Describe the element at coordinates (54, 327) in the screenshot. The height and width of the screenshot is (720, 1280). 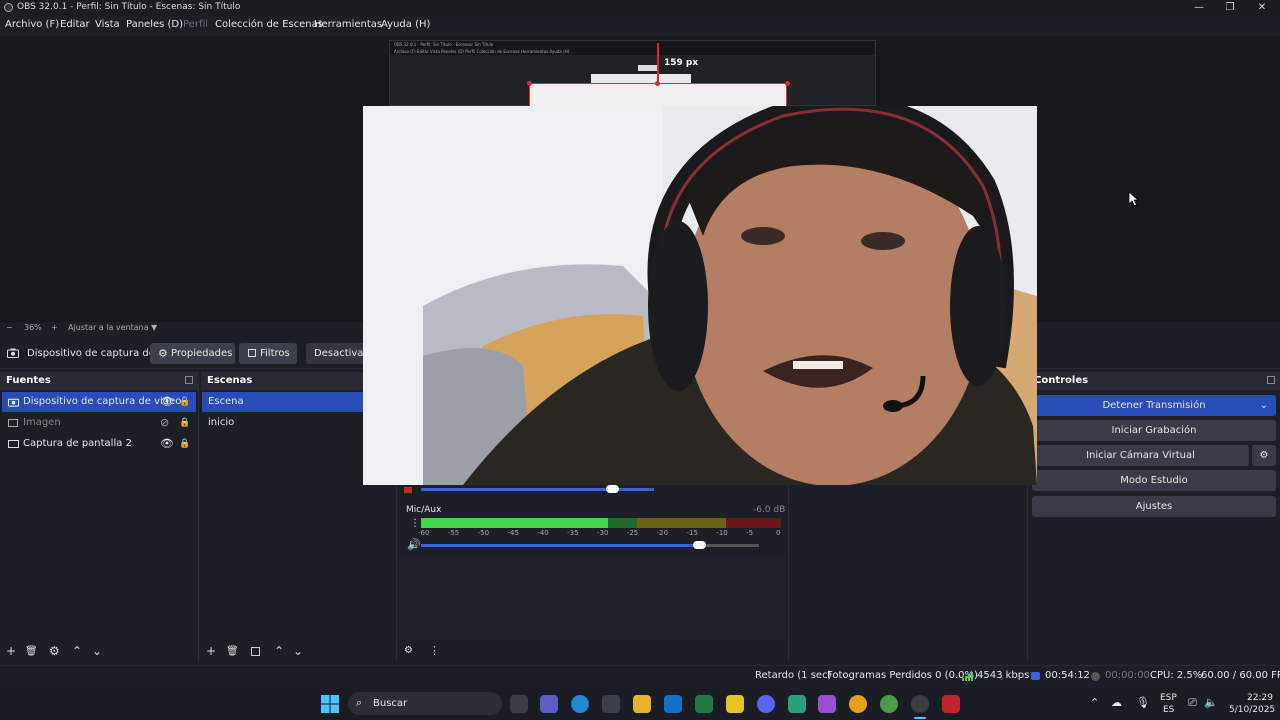
I see `zoom-in-button: +` at that location.